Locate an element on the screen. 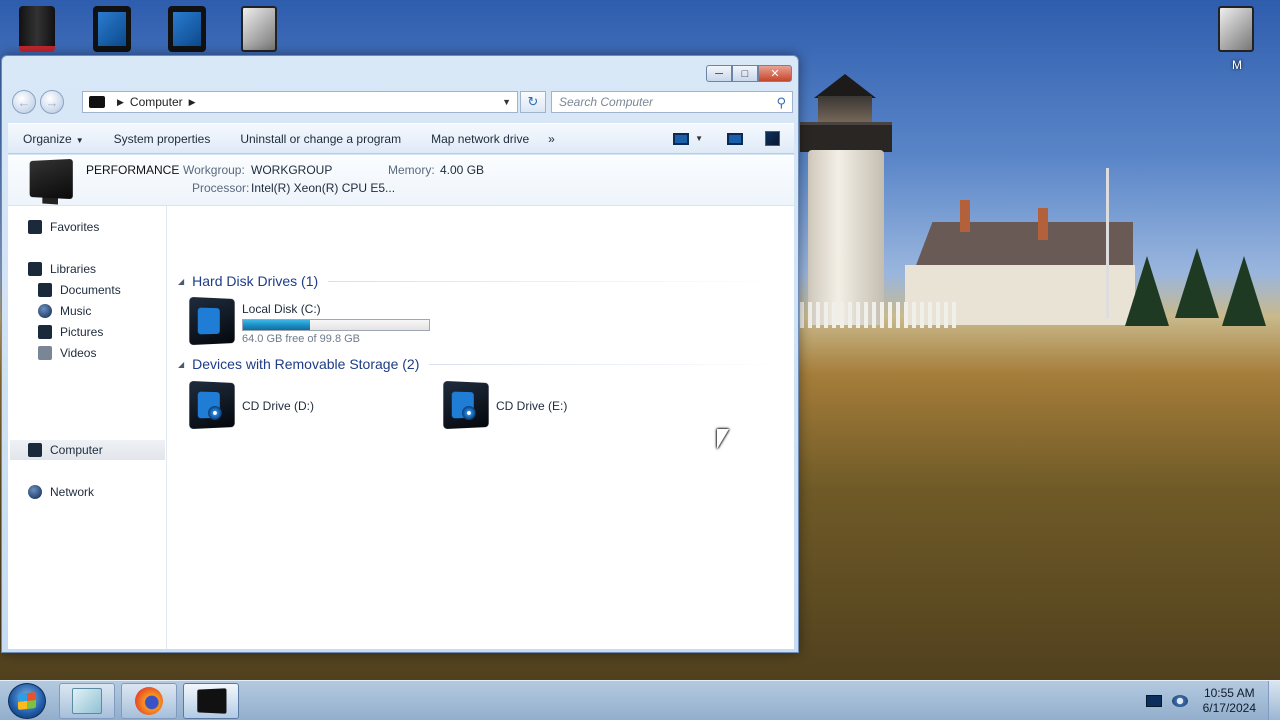  start-button is located at coordinates (27, 701).